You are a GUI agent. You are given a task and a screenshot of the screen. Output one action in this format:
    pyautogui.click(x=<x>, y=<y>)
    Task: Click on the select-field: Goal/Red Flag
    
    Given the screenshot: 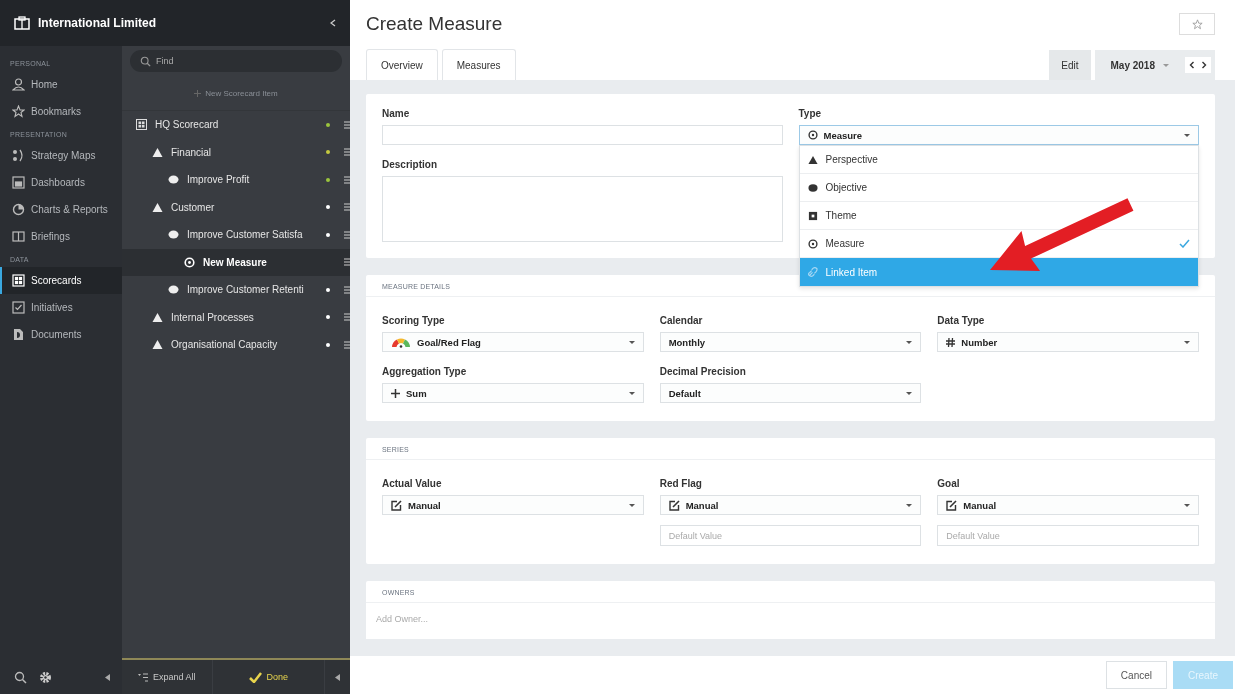 What is the action you would take?
    pyautogui.click(x=513, y=342)
    